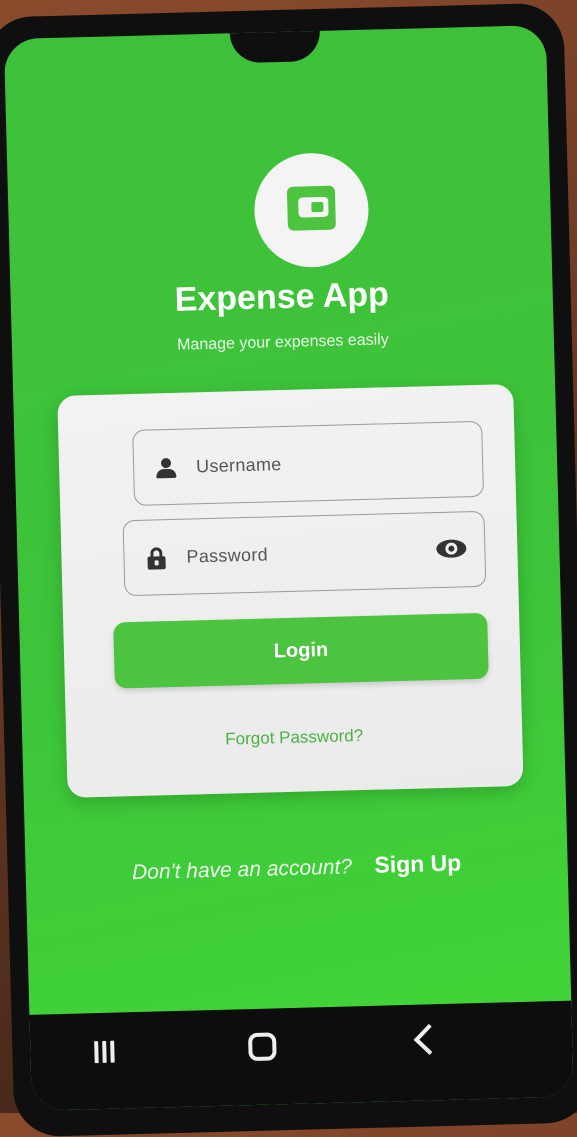 The width and height of the screenshot is (577, 1137). What do you see at coordinates (242, 870) in the screenshot?
I see `signup-prompt: Don't have an account?` at bounding box center [242, 870].